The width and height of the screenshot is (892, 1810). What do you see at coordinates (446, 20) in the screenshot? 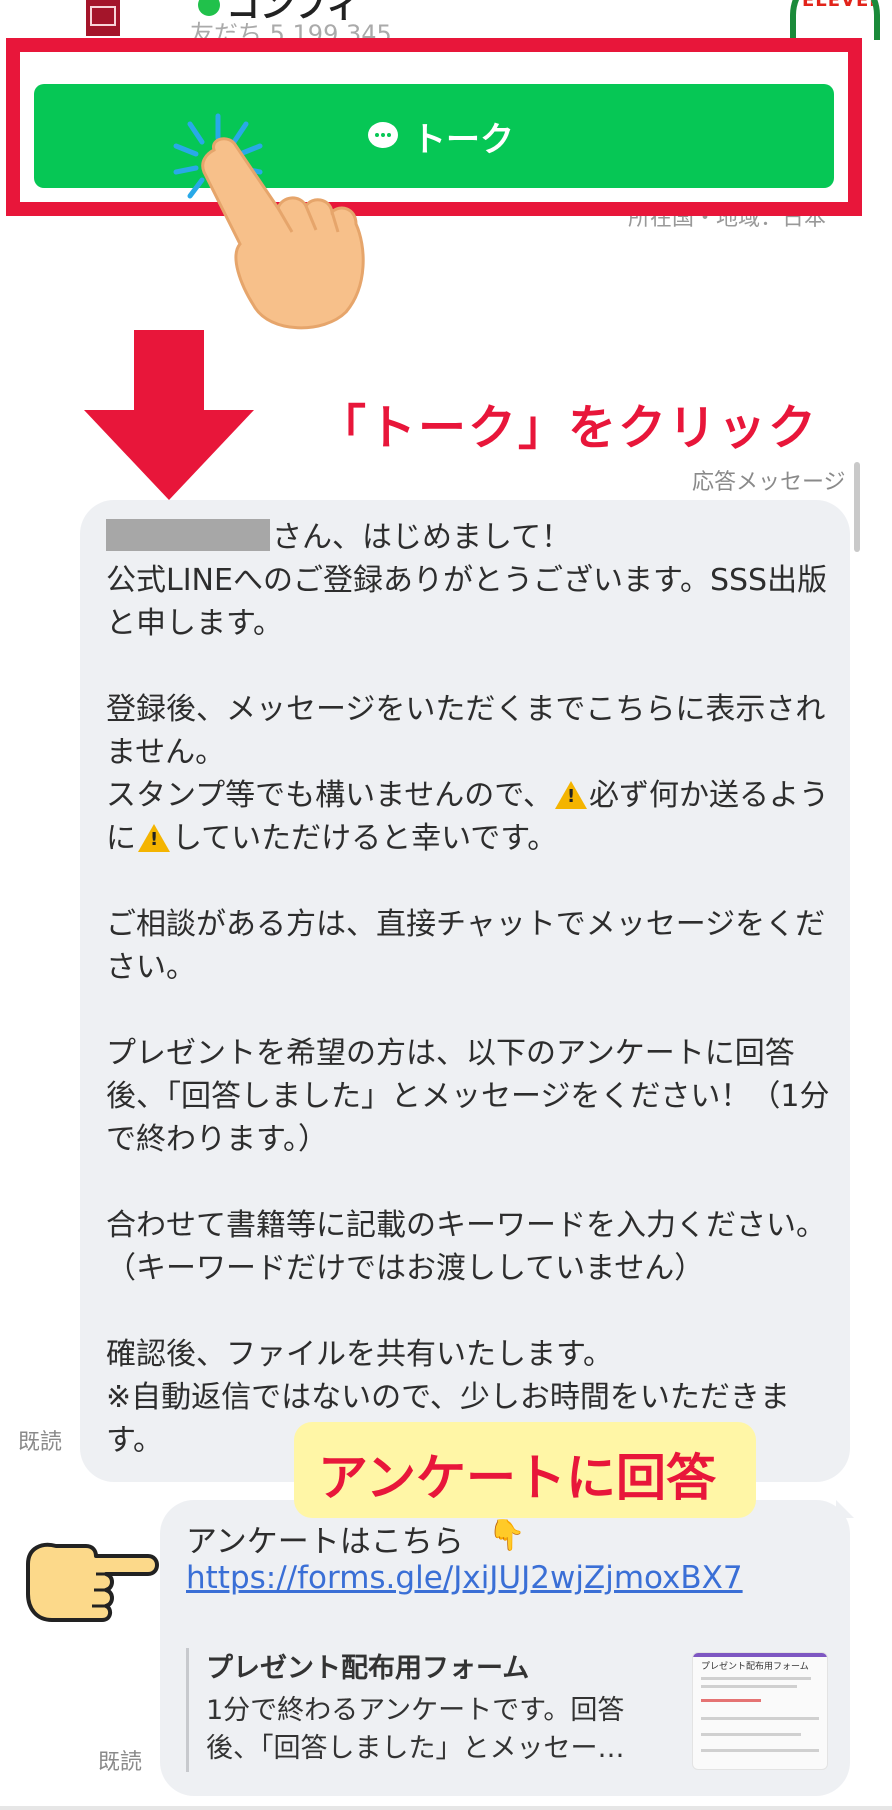
I see `profile-header: コンフィ 友だち 5,199,345 ELEVEN` at bounding box center [446, 20].